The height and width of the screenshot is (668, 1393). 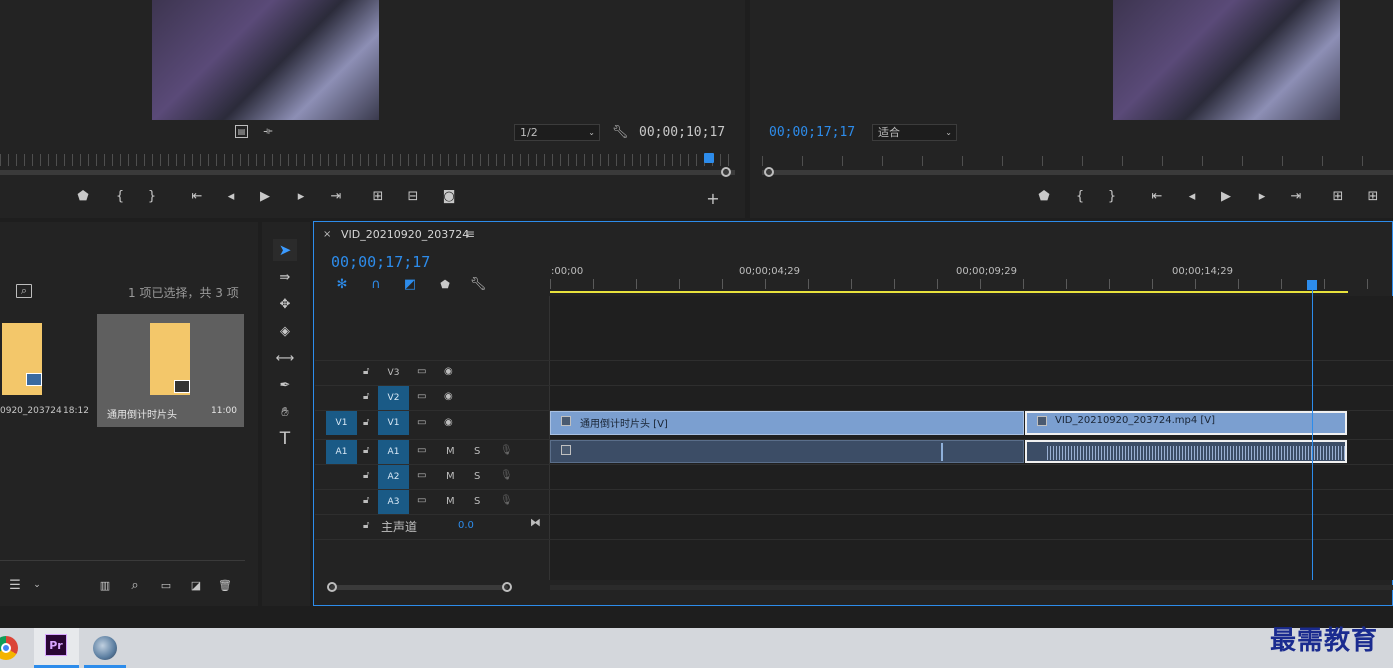 I want to click on clip-vid-audio, so click(x=1186, y=451).